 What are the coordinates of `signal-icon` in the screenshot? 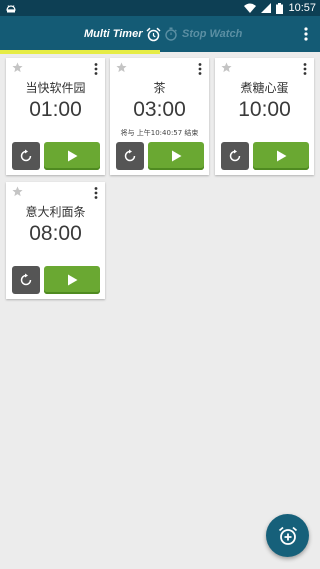 It's located at (266, 8).